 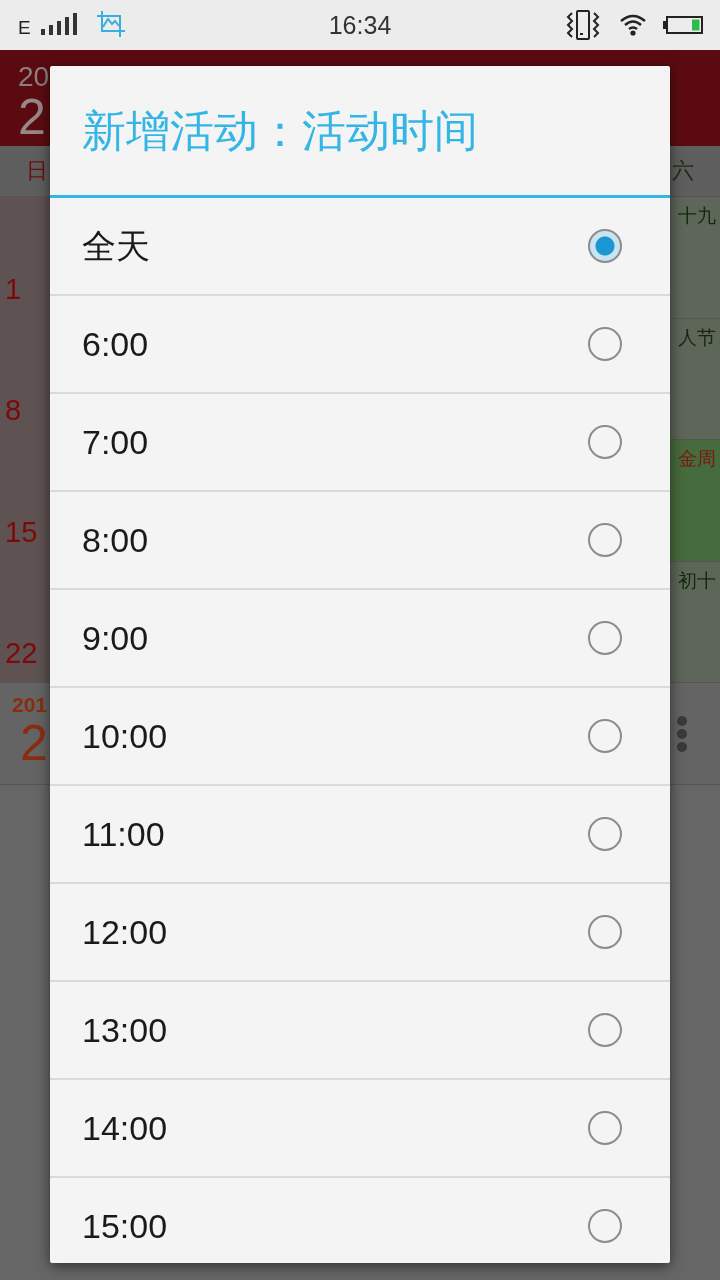 What do you see at coordinates (115, 442) in the screenshot?
I see `option-label: 7:00` at bounding box center [115, 442].